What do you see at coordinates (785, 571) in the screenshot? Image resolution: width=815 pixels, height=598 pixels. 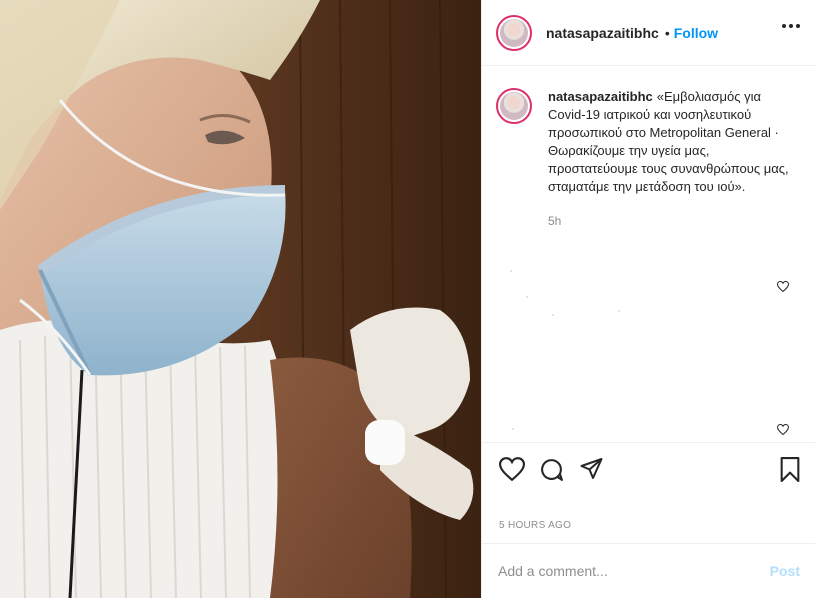 I see `post-comment-button: Post` at bounding box center [785, 571].